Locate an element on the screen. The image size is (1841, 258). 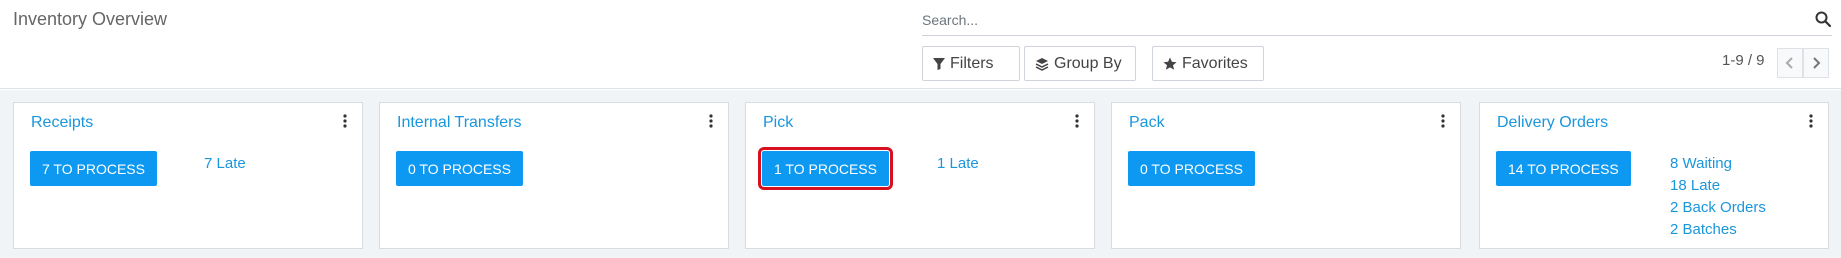
card-title: Pick is located at coordinates (778, 123).